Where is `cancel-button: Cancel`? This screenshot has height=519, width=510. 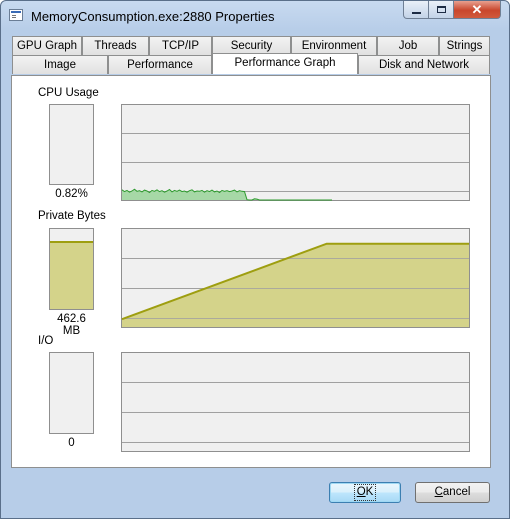
cancel-button: Cancel is located at coordinates (452, 492).